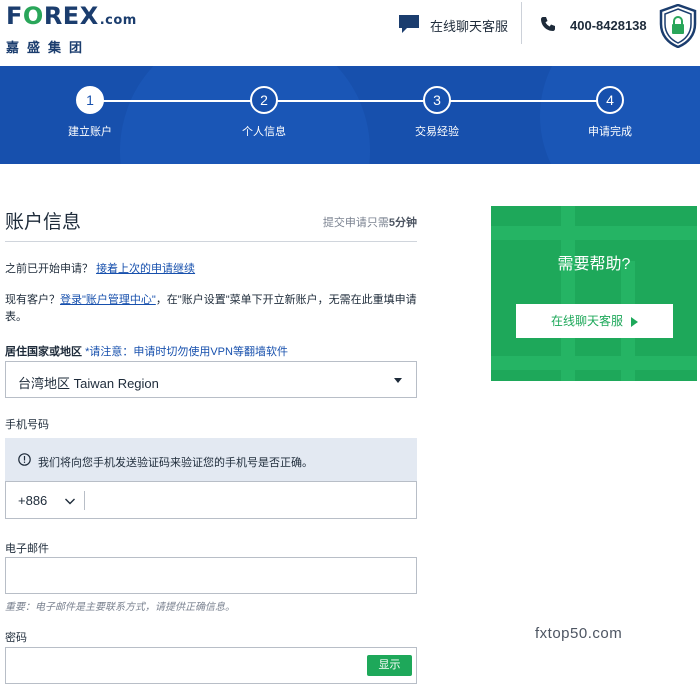 The image size is (700, 687). What do you see at coordinates (610, 100) in the screenshot?
I see `step-number: 4` at bounding box center [610, 100].